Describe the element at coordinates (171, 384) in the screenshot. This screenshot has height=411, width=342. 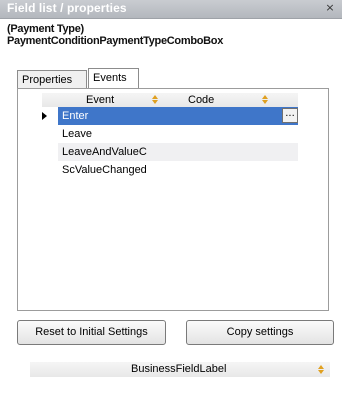
I see `bottom-grid-panel: BusinessFieldLabel` at that location.